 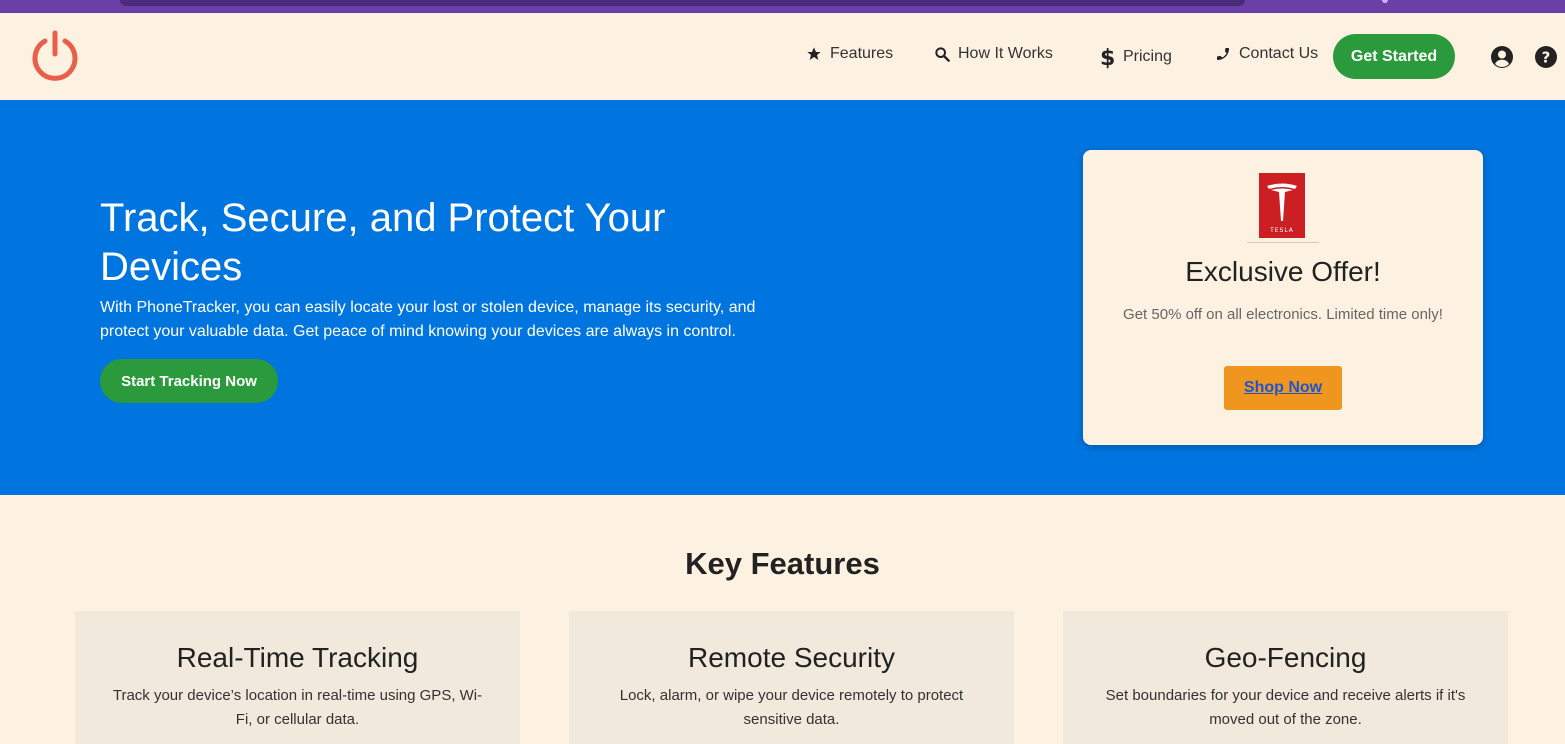 What do you see at coordinates (189, 381) in the screenshot?
I see `start-tracking-button: Start Tracking Now` at bounding box center [189, 381].